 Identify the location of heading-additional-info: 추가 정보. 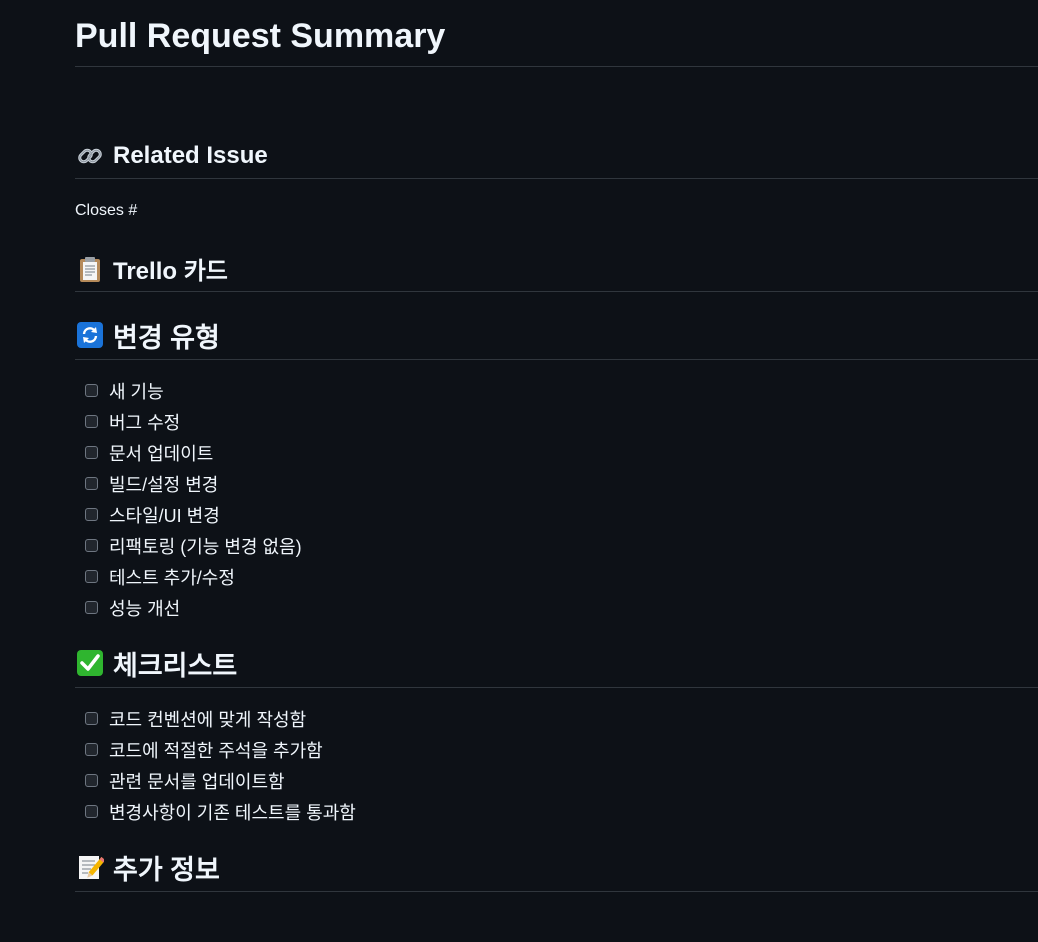
(556, 867).